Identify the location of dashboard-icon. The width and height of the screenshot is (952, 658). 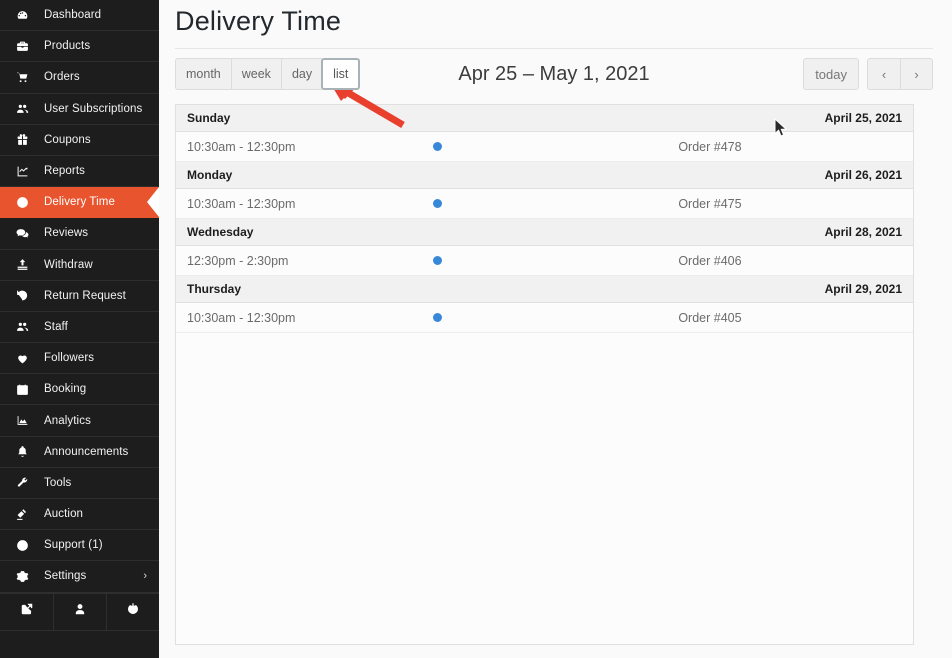
(27, 15).